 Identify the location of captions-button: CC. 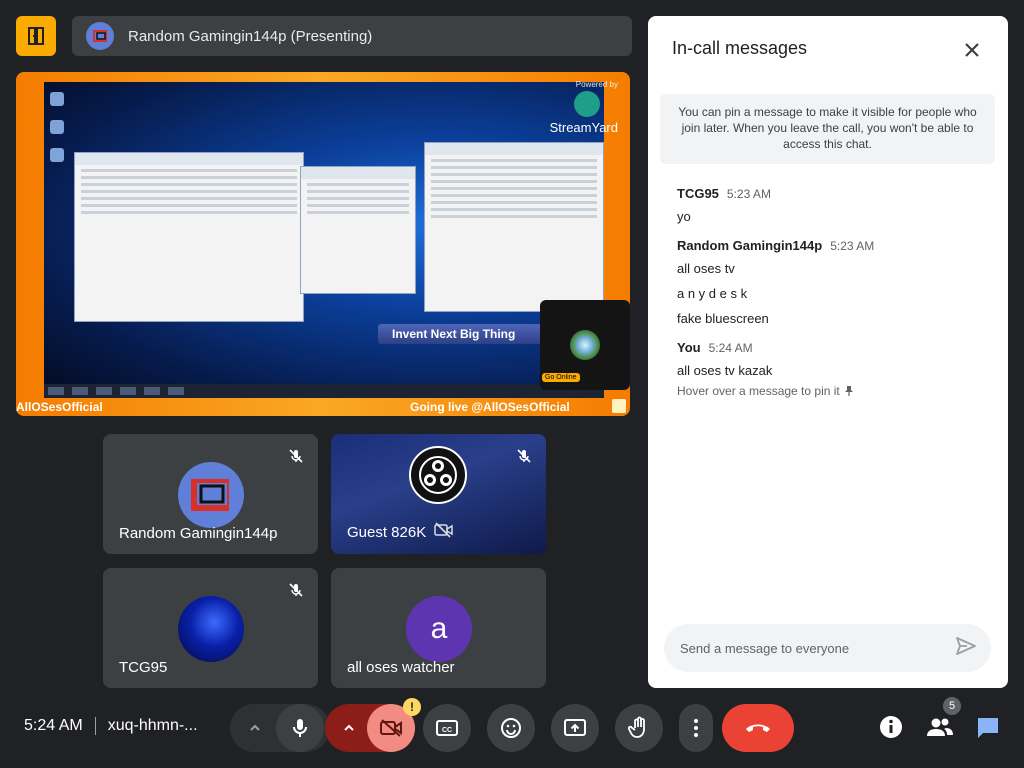
(447, 728).